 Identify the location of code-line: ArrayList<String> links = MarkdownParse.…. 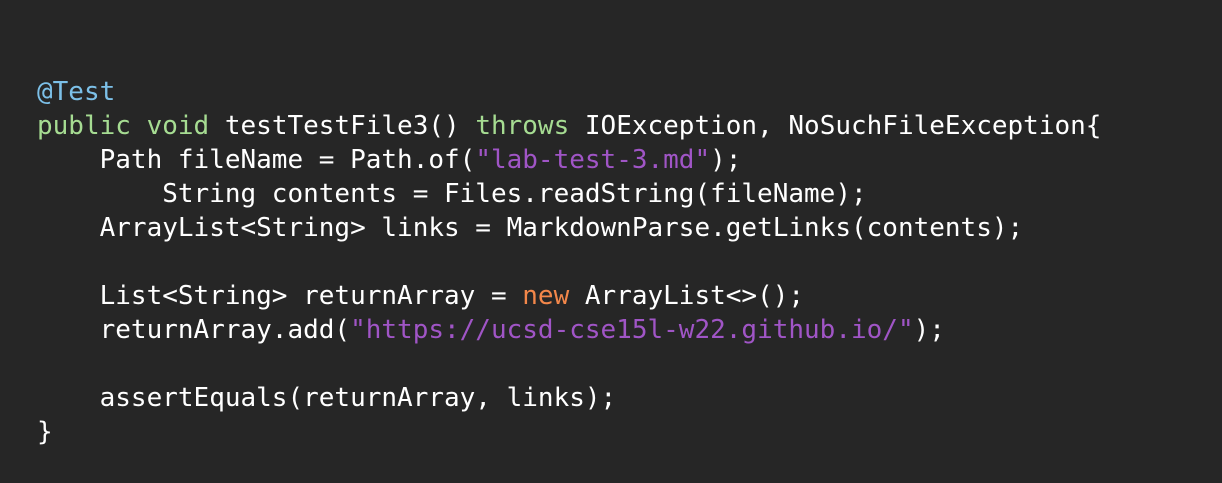
(629, 228).